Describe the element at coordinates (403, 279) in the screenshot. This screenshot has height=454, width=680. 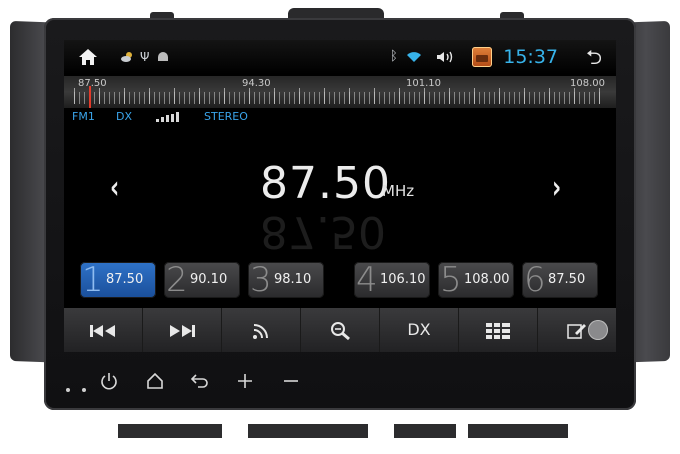
I see `preset-frequency: 106.10` at that location.